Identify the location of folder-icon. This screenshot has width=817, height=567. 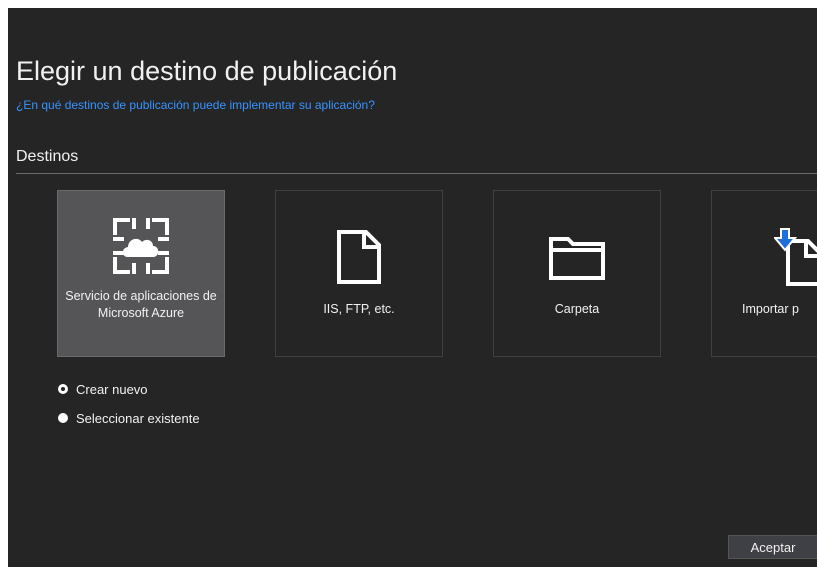
(577, 259).